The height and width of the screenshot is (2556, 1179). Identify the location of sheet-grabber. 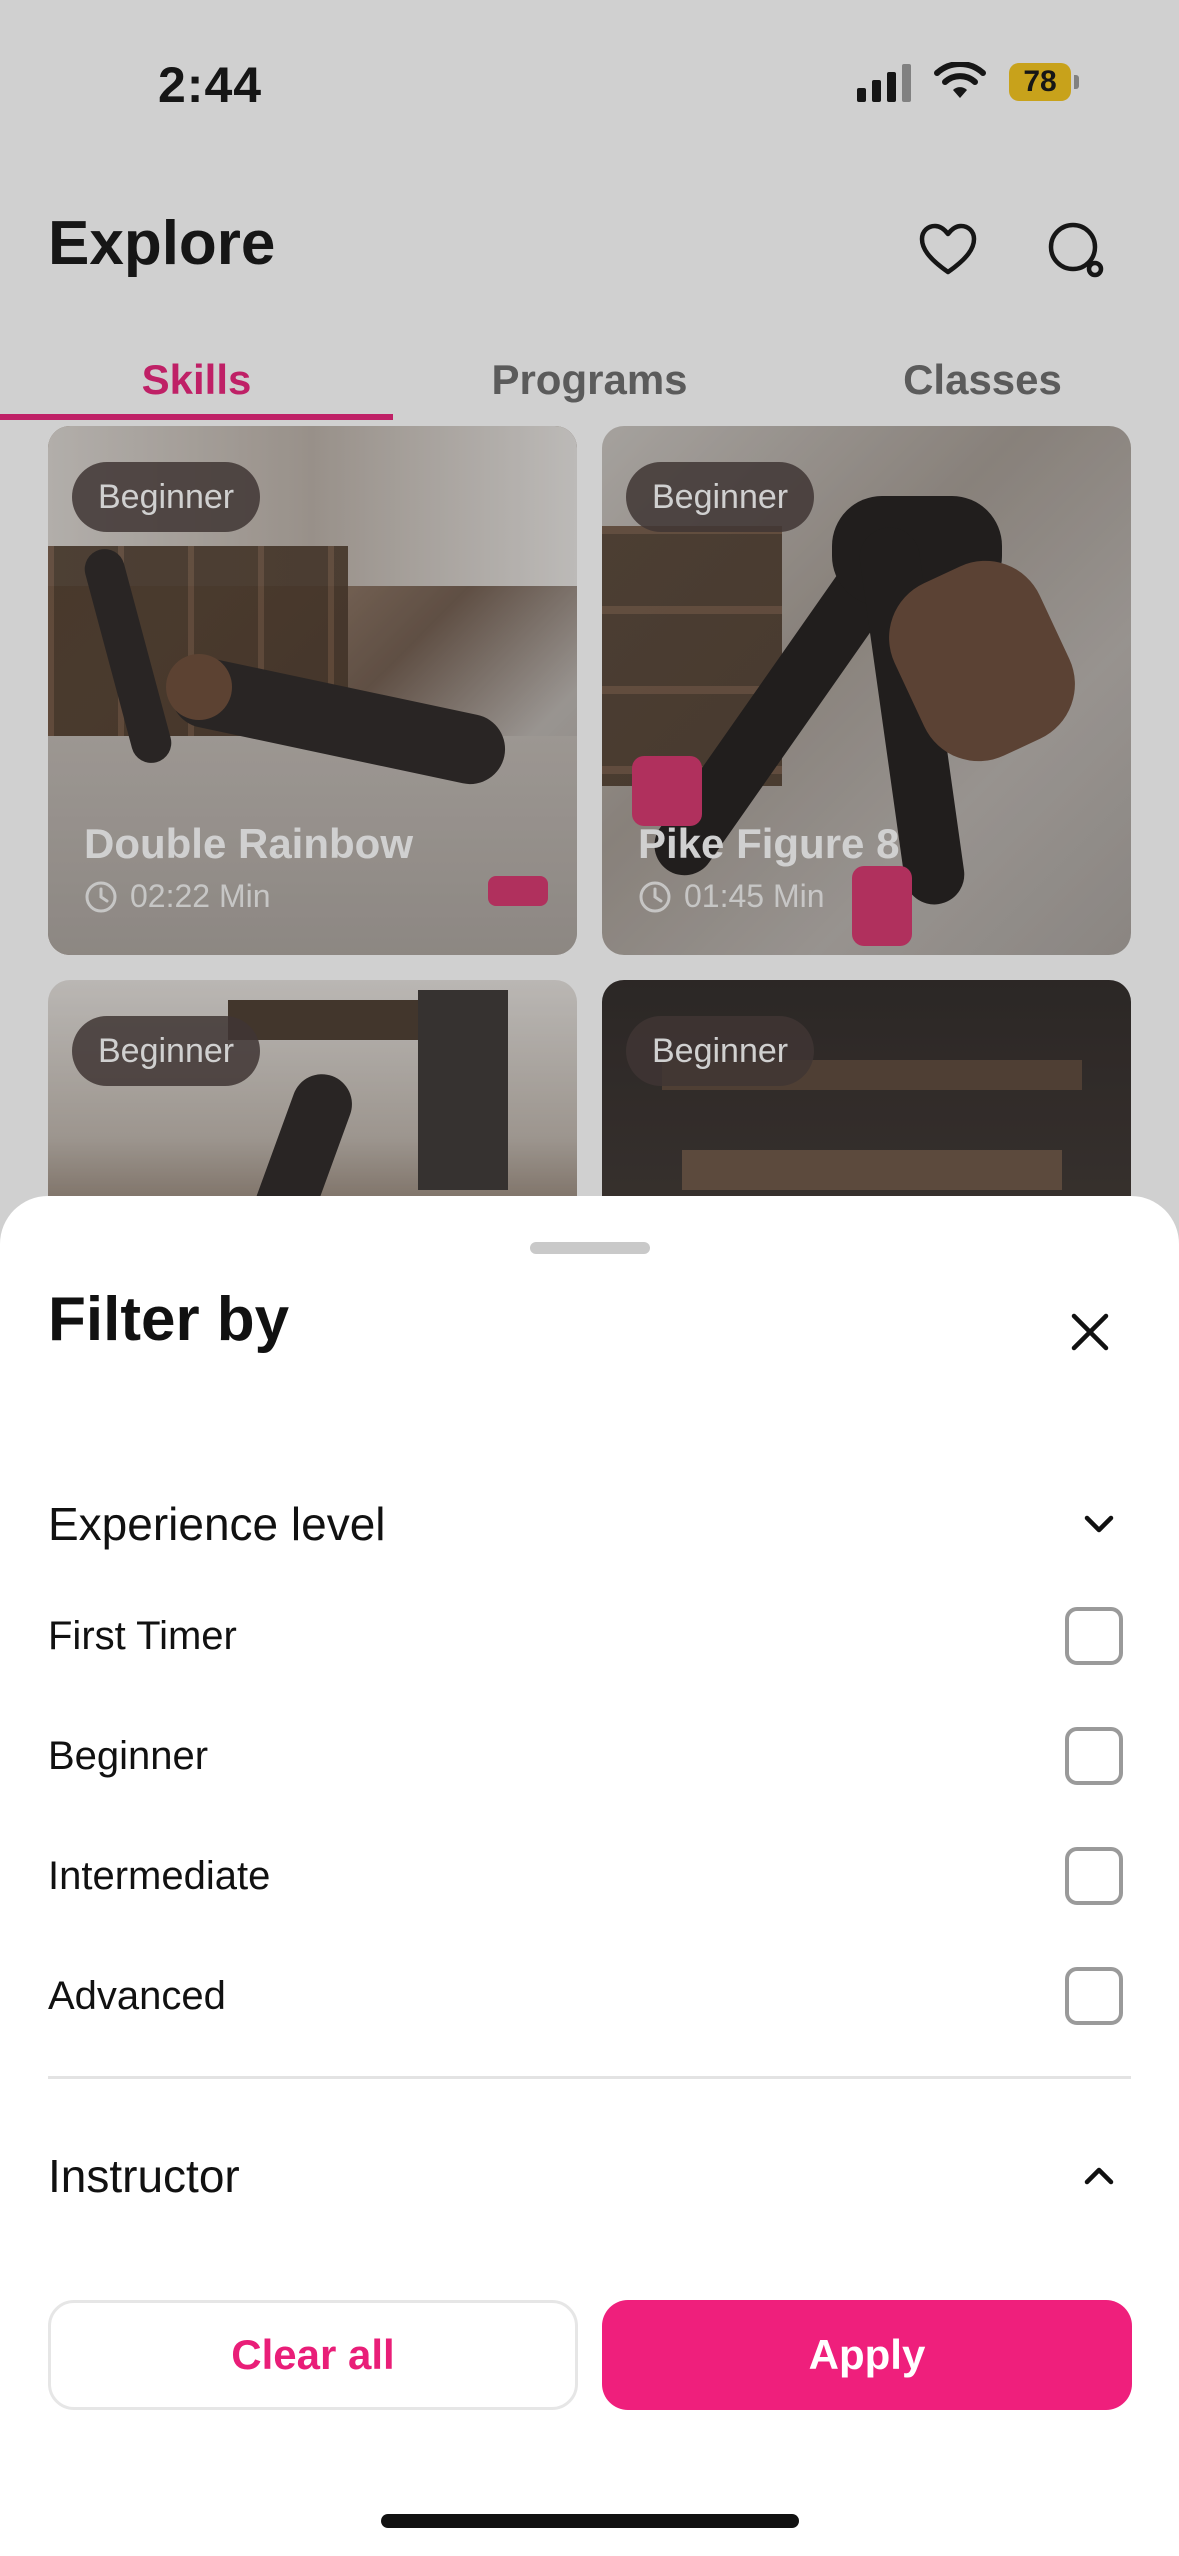
(590, 1248).